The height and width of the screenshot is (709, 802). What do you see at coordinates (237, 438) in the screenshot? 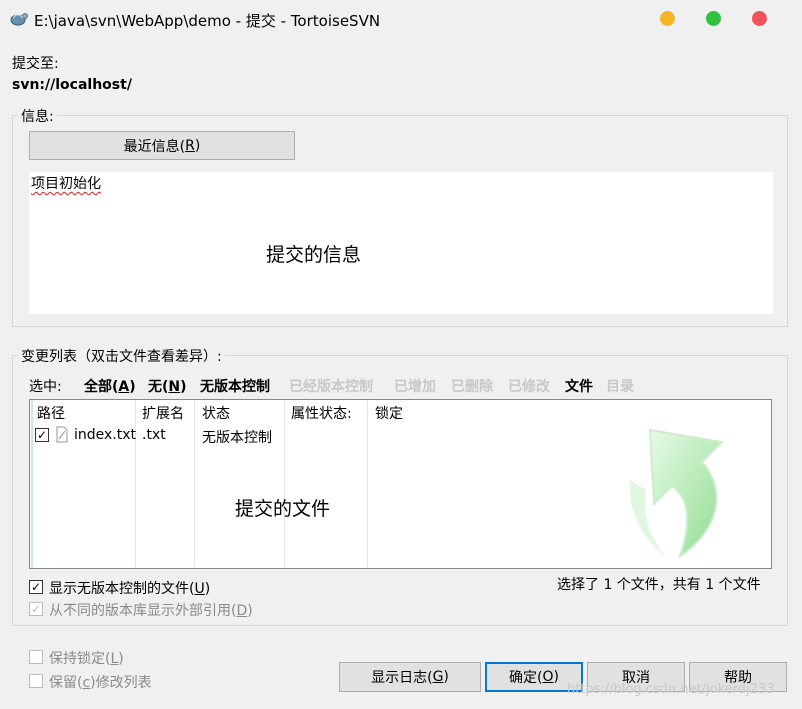
I see `row-status: 无版本控制` at bounding box center [237, 438].